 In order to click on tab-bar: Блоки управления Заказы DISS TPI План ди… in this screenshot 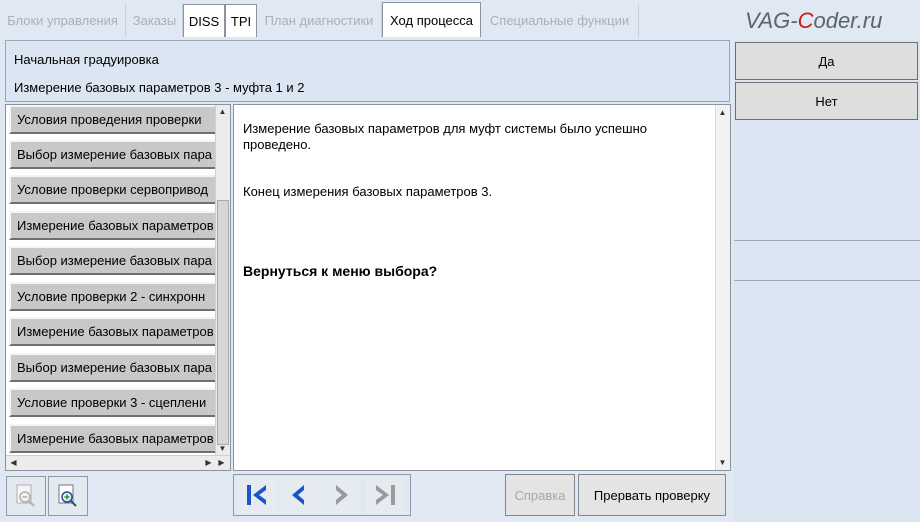, I will do `click(460, 18)`.